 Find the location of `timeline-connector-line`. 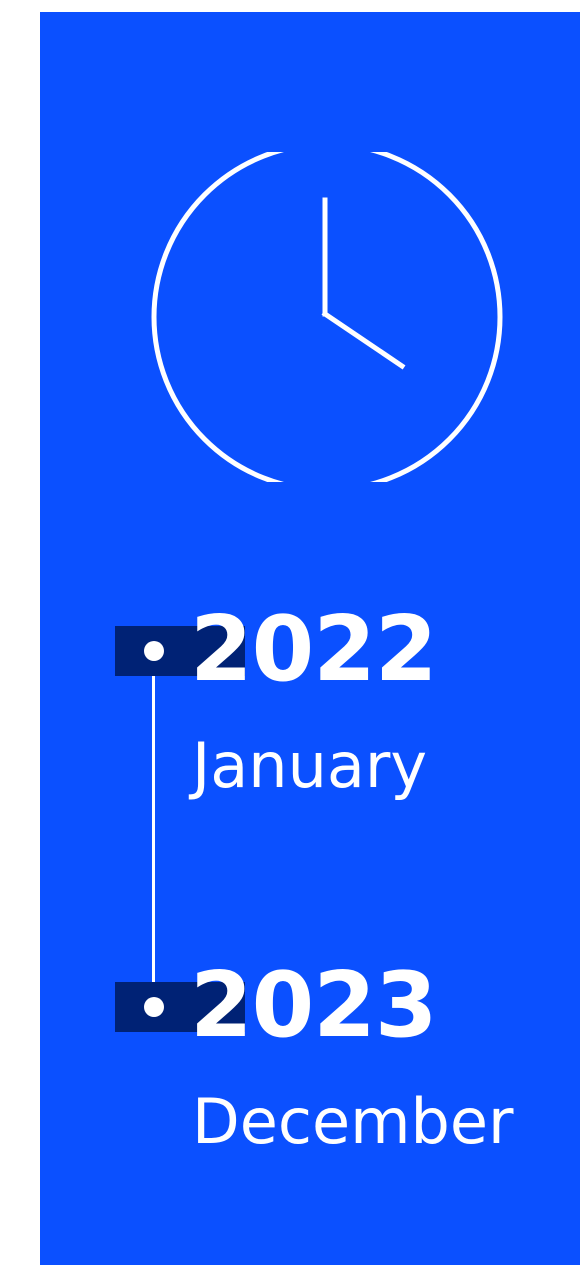

timeline-connector-line is located at coordinates (153, 829).